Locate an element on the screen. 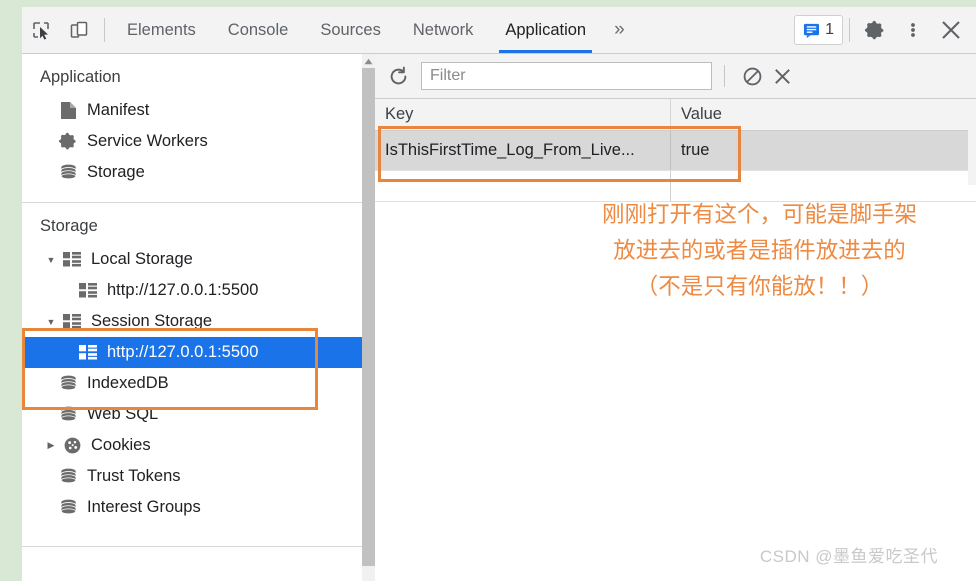 The width and height of the screenshot is (976, 581). sidebar-item-service-workers: Service Workers is located at coordinates (197, 141).